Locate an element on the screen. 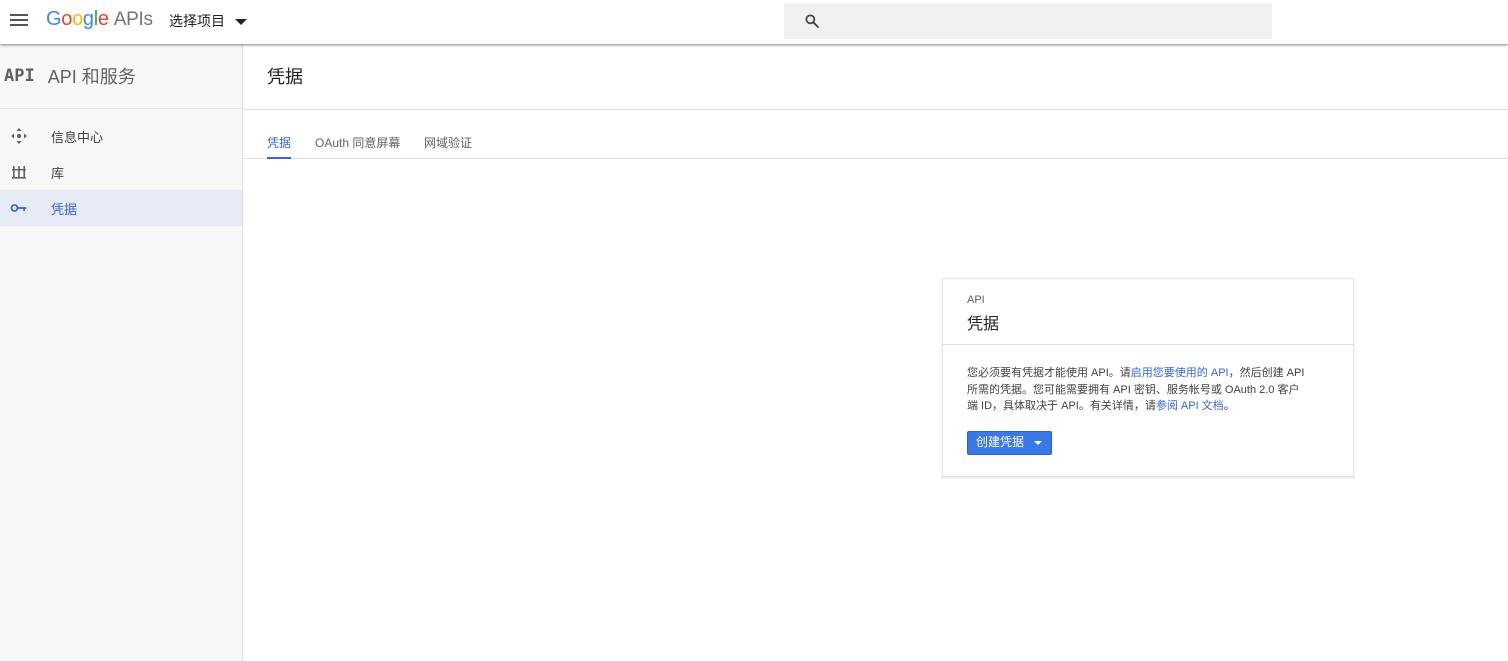  sidebar-item-label: 信息中心 is located at coordinates (77, 137).